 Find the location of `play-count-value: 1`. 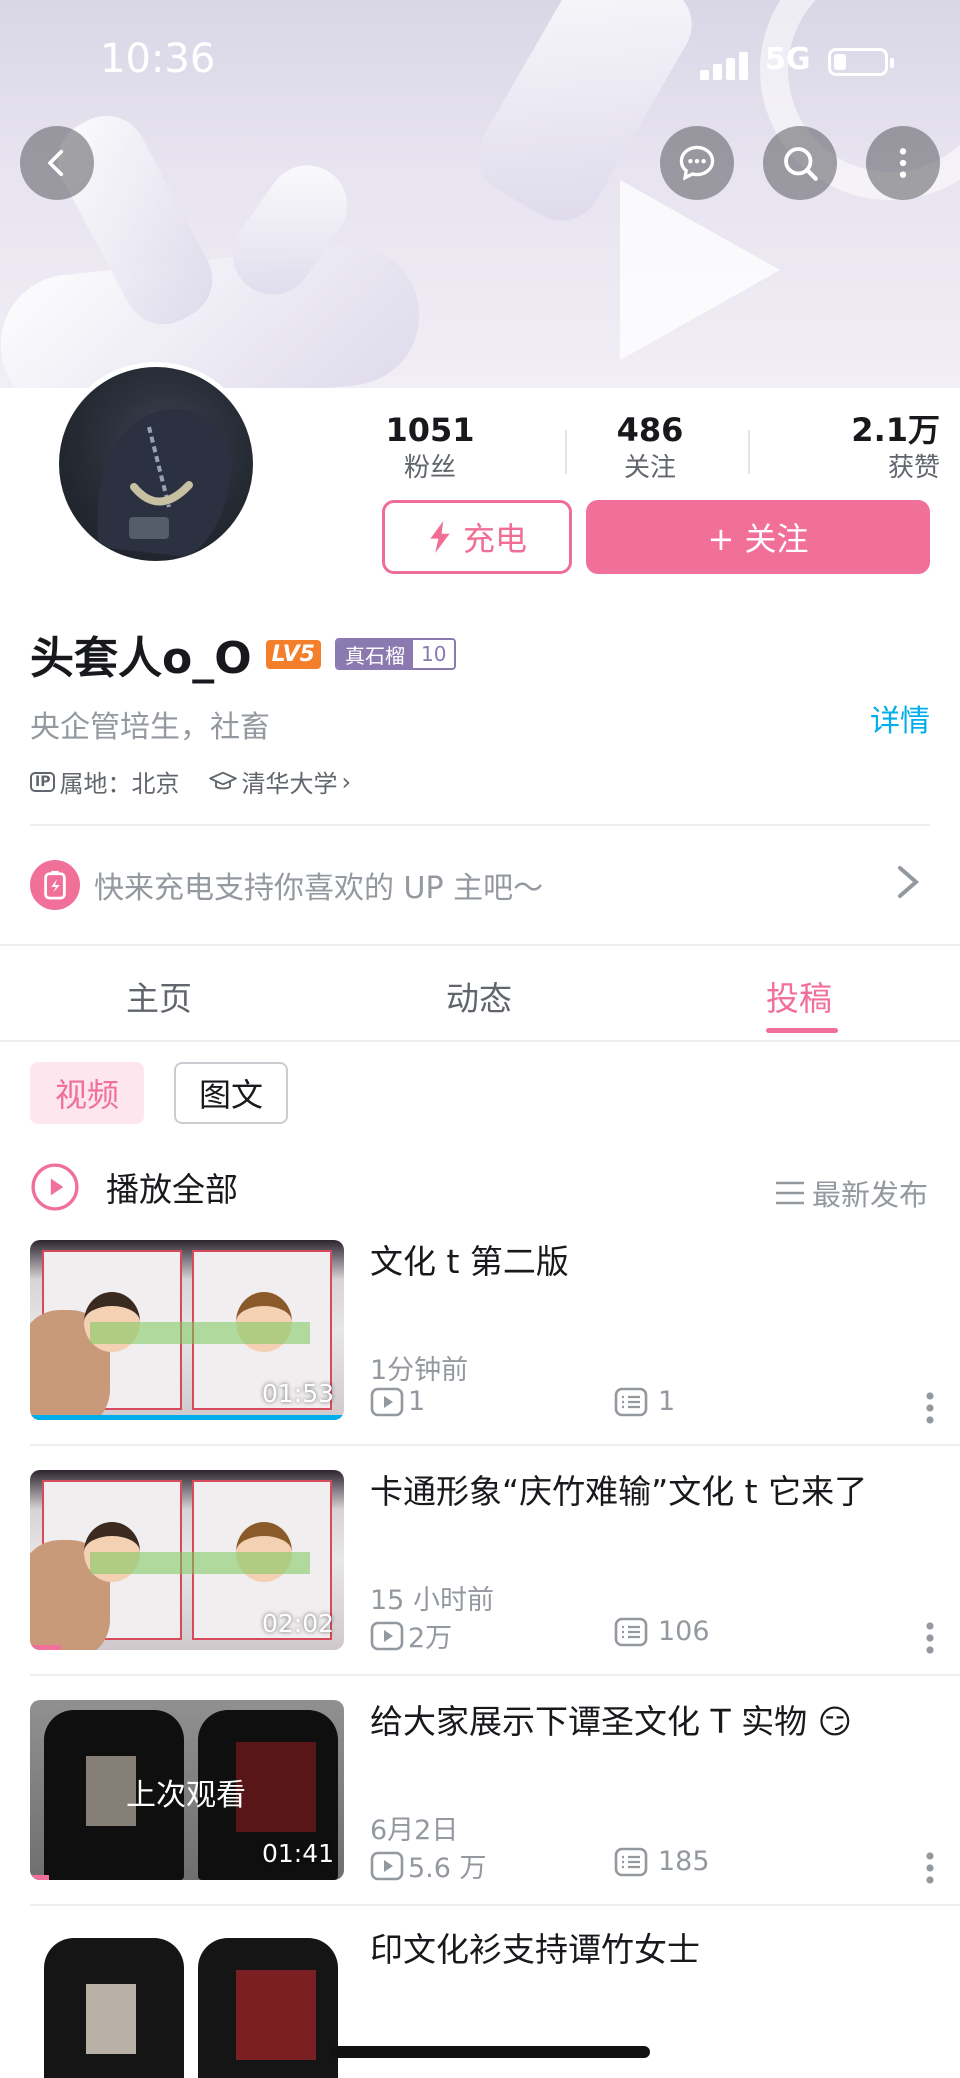

play-count-value: 1 is located at coordinates (417, 1401).